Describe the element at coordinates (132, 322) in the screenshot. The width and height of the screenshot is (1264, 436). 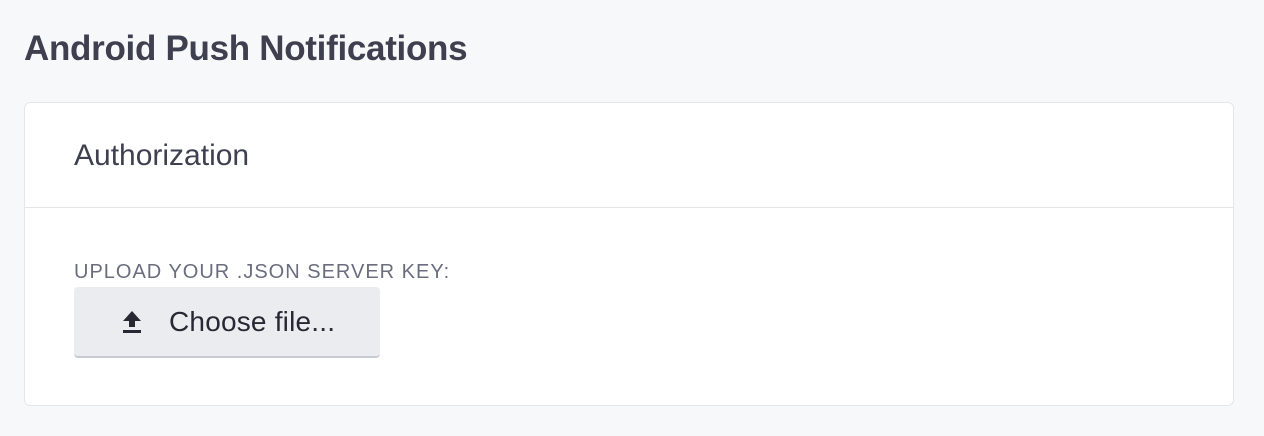
I see `upload-icon` at that location.